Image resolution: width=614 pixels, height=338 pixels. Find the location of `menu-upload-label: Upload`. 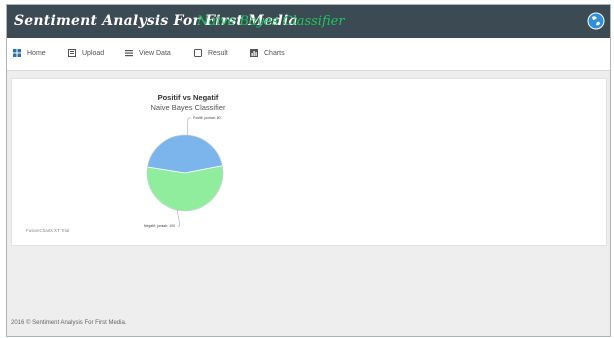

menu-upload-label: Upload is located at coordinates (93, 53).